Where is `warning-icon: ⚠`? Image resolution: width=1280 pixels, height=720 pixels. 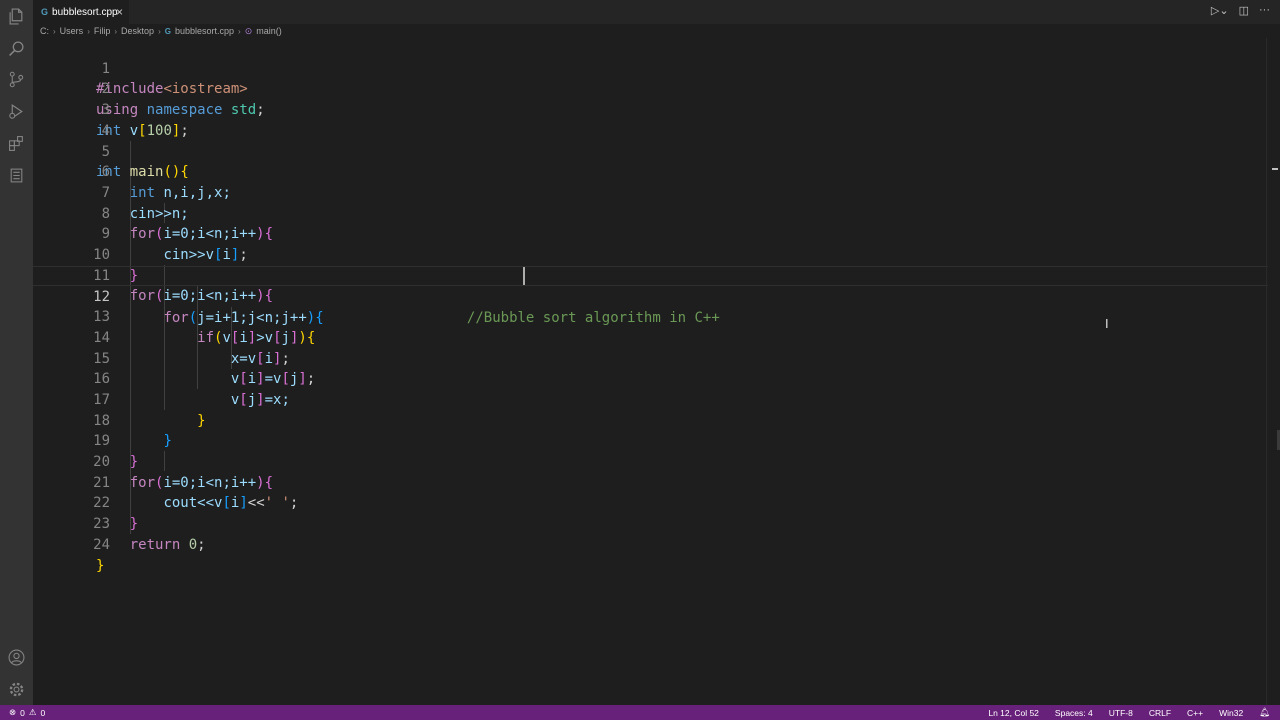
warning-icon: ⚠ is located at coordinates (32, 712).